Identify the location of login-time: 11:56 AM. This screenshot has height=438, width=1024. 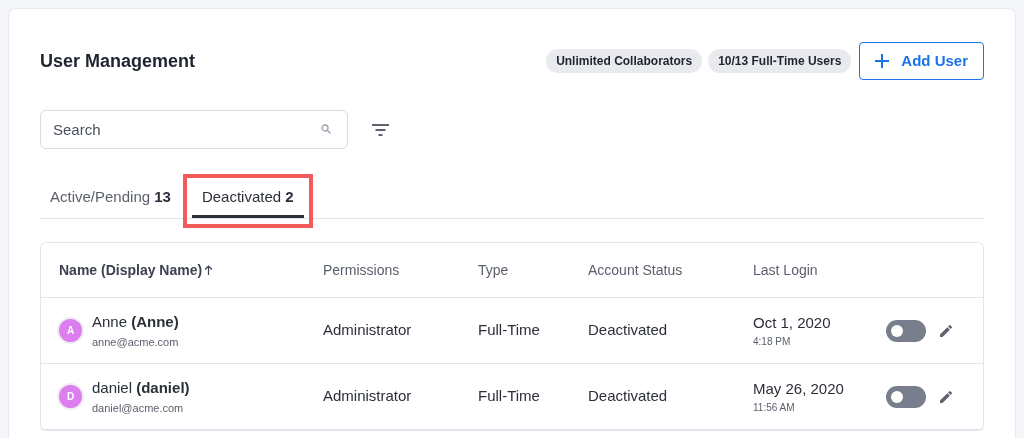
(774, 408).